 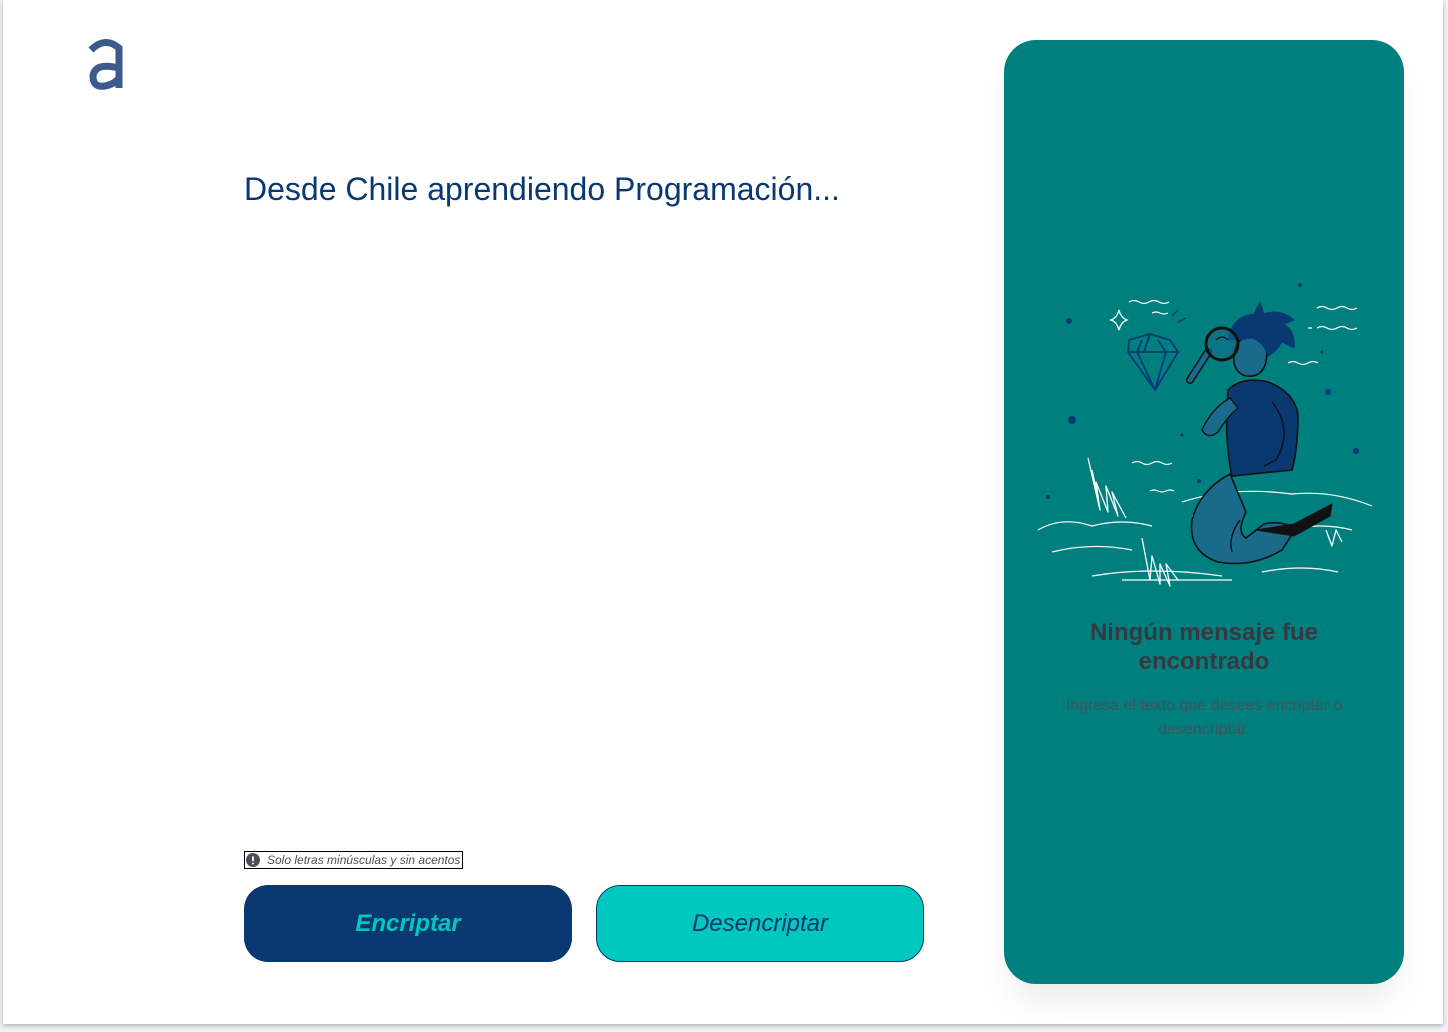 What do you see at coordinates (1204, 647) in the screenshot?
I see `empty-state-title: Ningún mensaje fue encontrado` at bounding box center [1204, 647].